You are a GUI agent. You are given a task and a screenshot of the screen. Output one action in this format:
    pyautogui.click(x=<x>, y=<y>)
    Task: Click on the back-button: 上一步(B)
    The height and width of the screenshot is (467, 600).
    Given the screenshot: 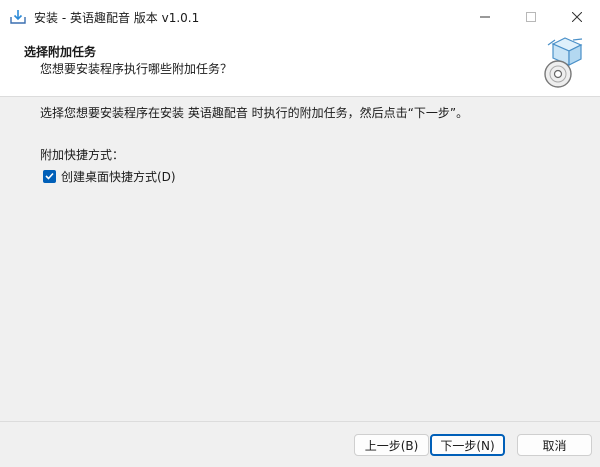 What is the action you would take?
    pyautogui.click(x=391, y=445)
    